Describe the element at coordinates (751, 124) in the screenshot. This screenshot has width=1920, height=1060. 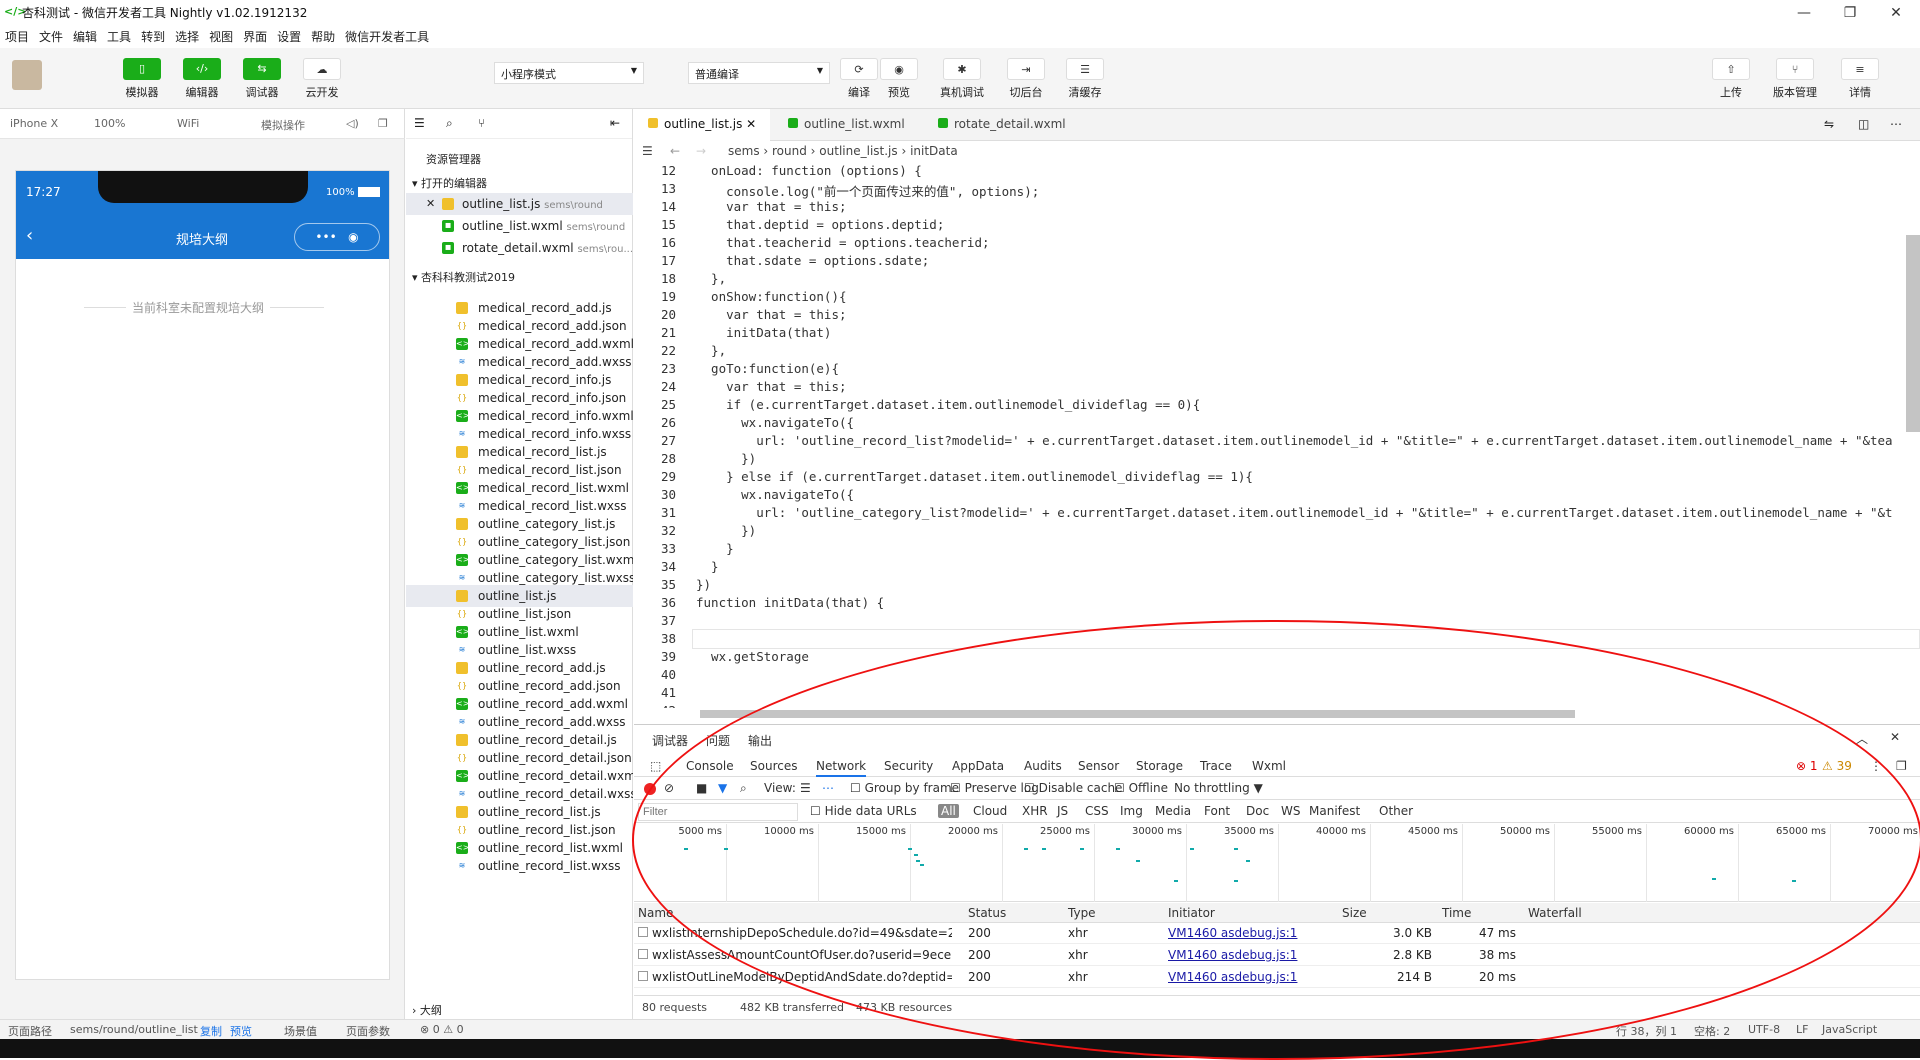
I see `close-tab-icon: ✕` at that location.